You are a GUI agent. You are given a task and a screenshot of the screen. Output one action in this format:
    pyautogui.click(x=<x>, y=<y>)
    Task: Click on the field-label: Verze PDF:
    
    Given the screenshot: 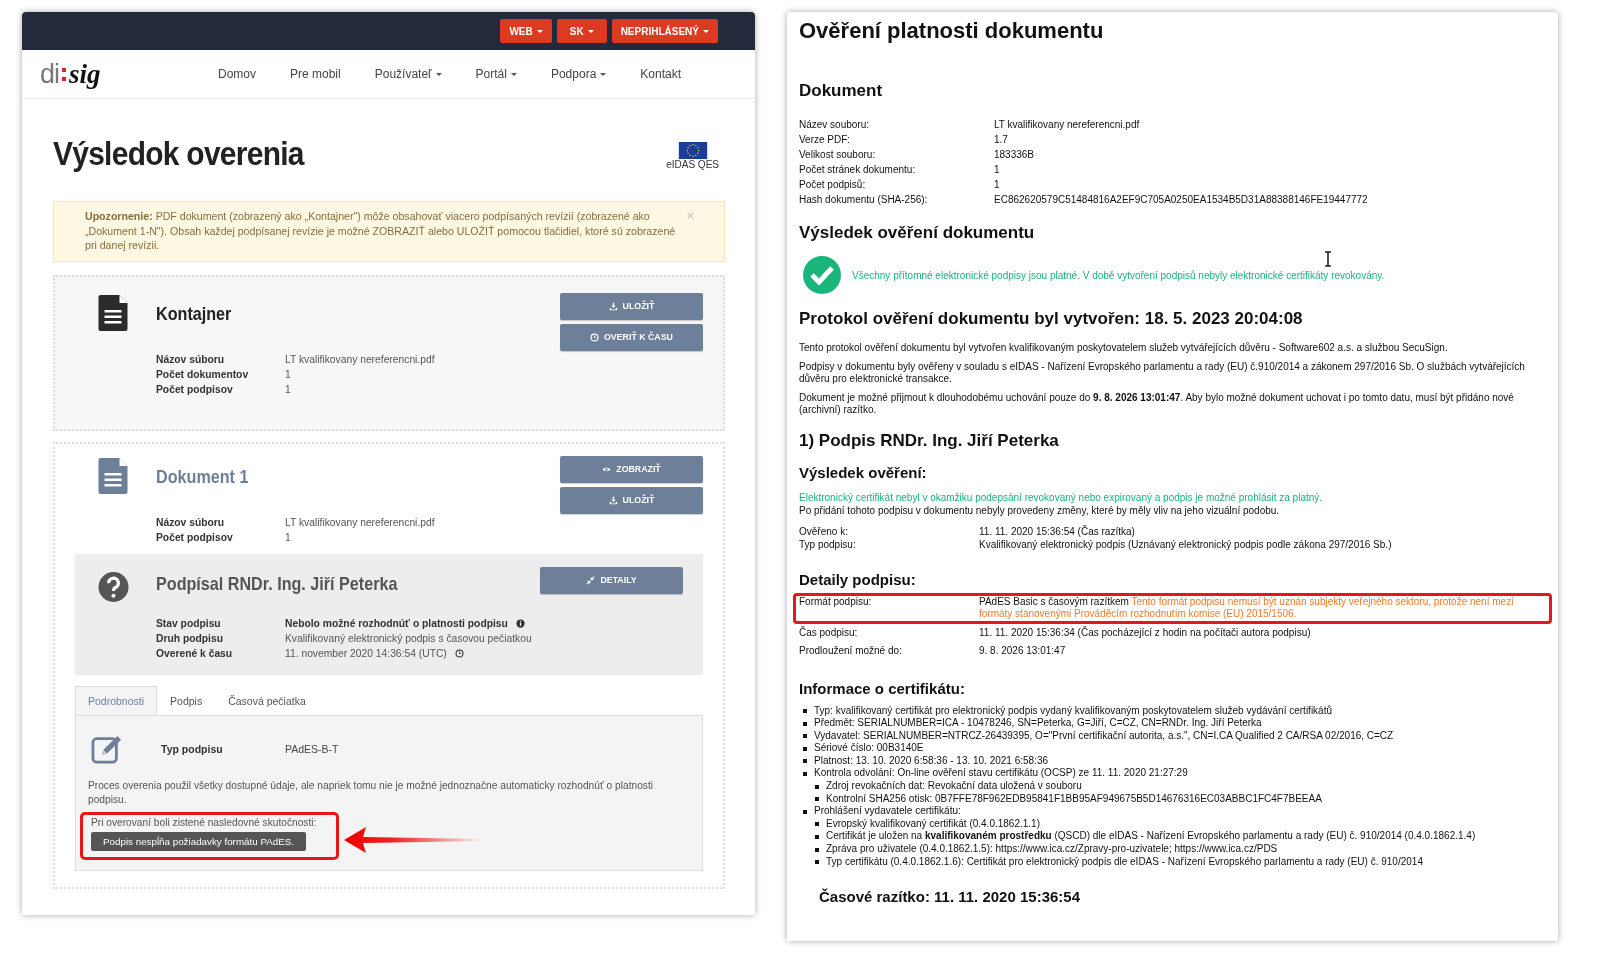 What is the action you would take?
    pyautogui.click(x=825, y=140)
    